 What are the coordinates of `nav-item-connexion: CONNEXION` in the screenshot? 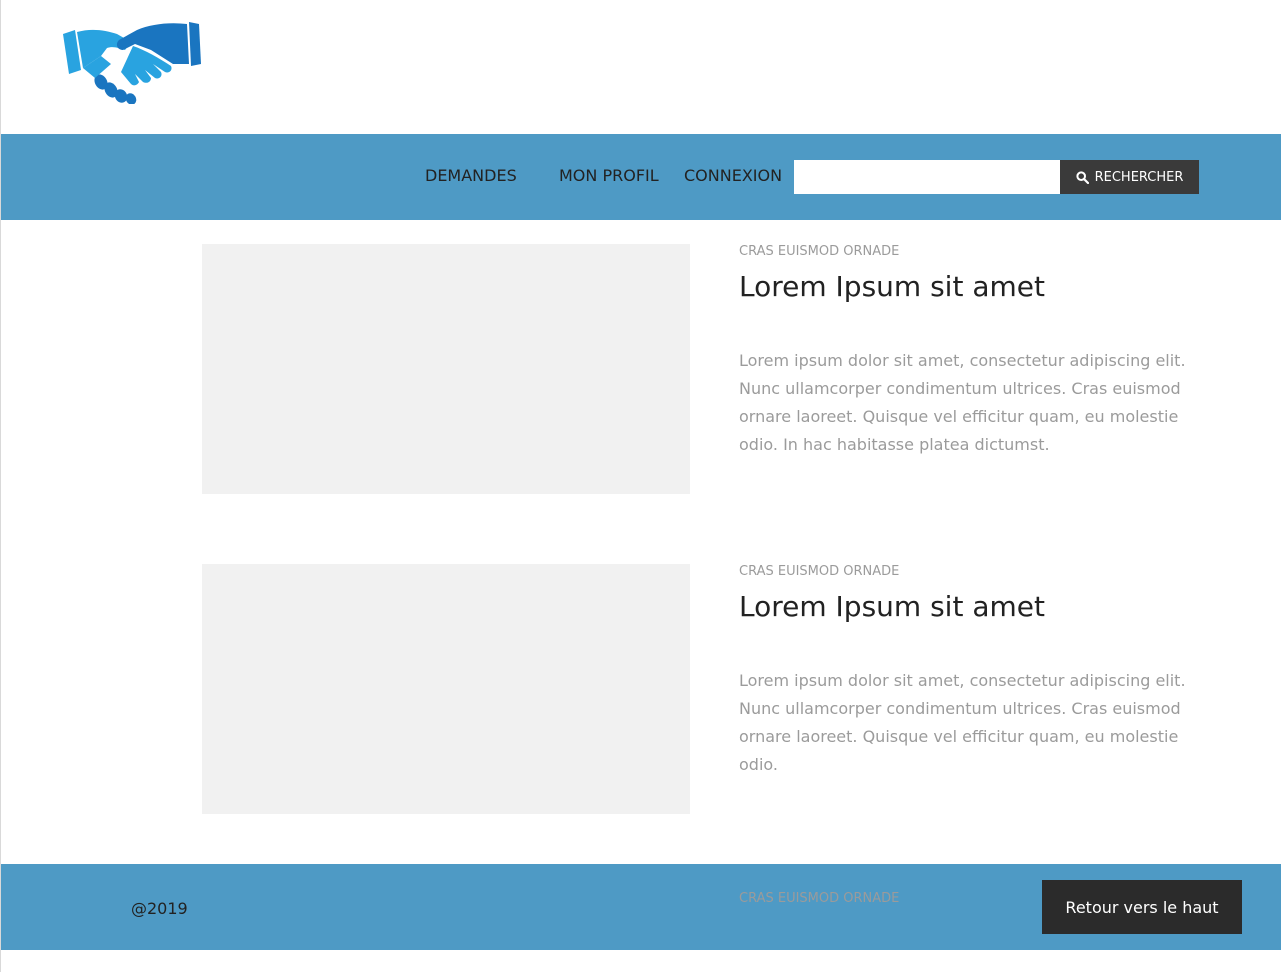 It's located at (733, 175).